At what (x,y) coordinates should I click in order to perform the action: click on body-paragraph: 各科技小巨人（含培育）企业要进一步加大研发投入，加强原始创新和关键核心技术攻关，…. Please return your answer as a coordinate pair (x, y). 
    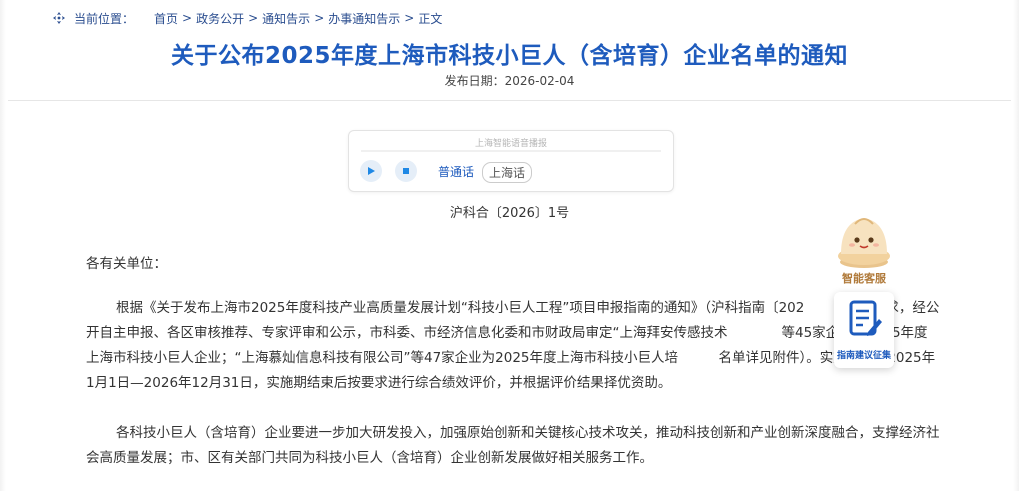
    Looking at the image, I should click on (513, 445).